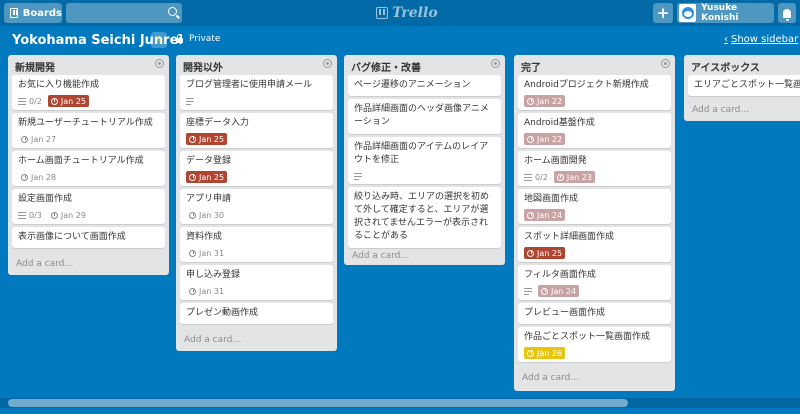 This screenshot has height=414, width=800. I want to click on list-card: 作品詳細画面のアイテムのレイアウトを修正, so click(424, 160).